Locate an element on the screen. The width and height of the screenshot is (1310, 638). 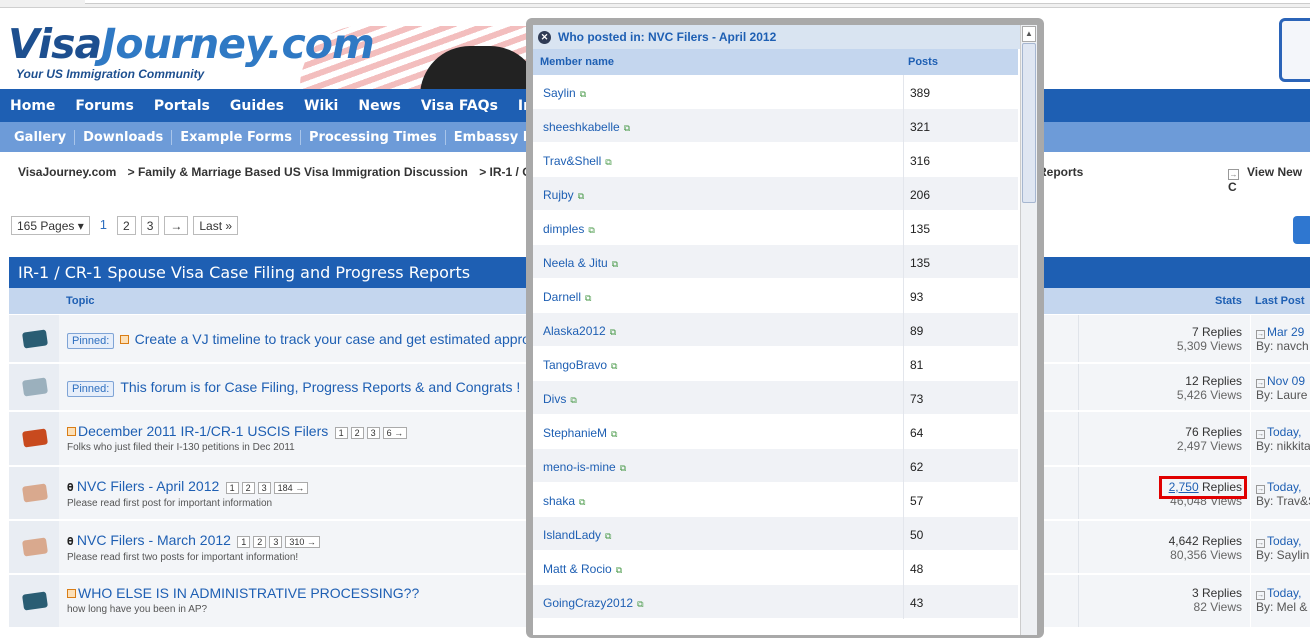
nav-wiki: Wiki is located at coordinates (321, 106).